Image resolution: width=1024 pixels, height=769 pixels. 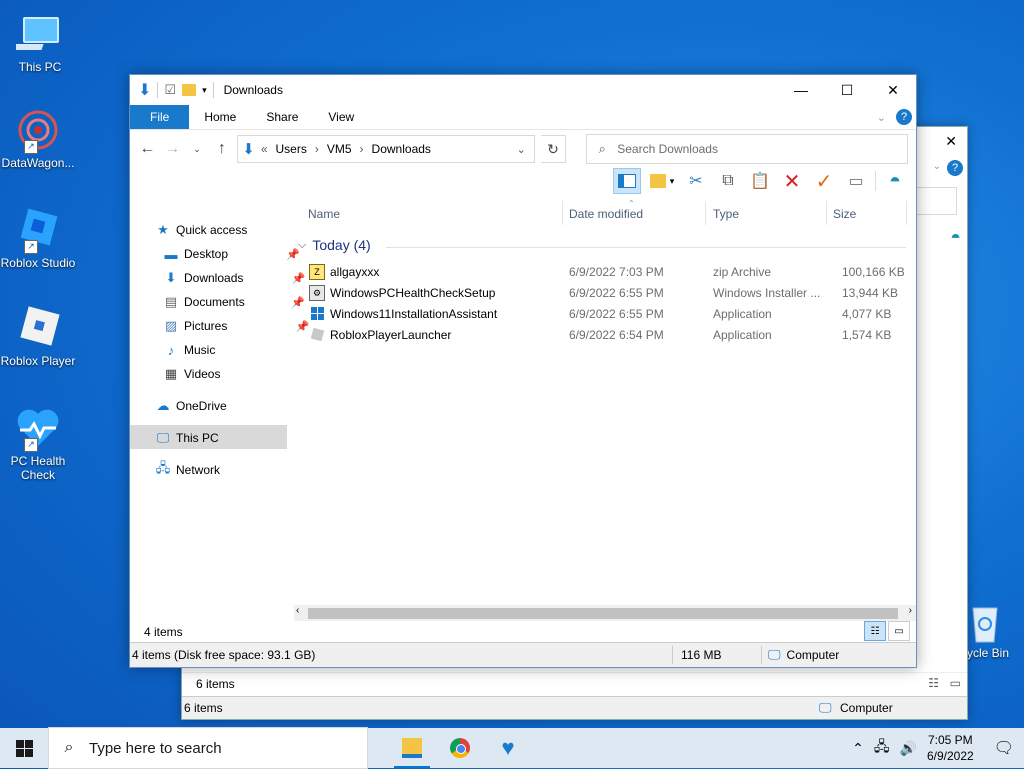 I want to click on minimize-button: —, so click(x=801, y=90).